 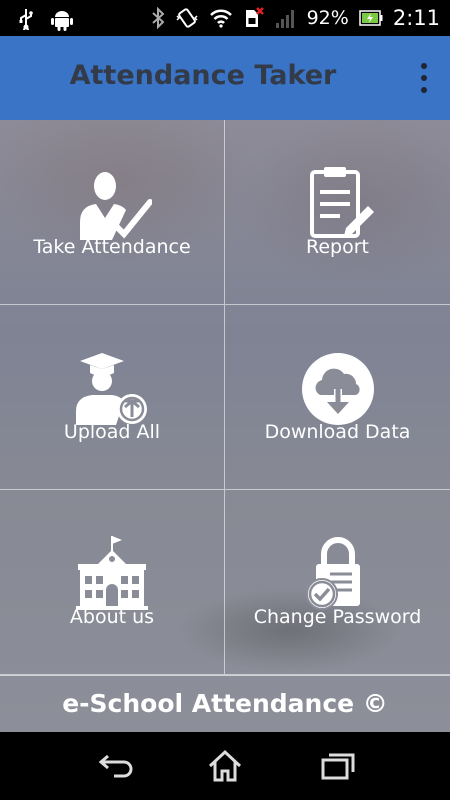 What do you see at coordinates (341, 202) in the screenshot?
I see `clipboard-report-icon` at bounding box center [341, 202].